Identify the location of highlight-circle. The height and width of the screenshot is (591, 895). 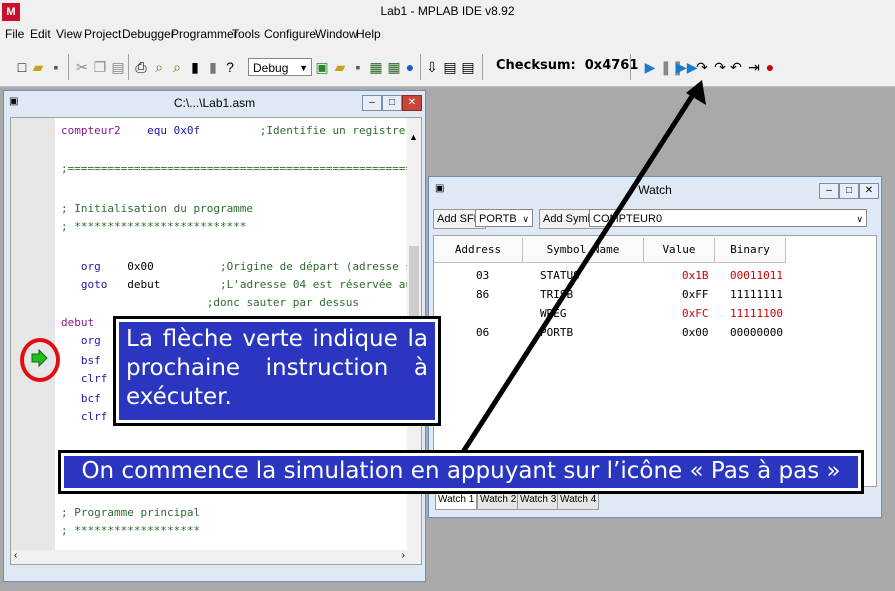
(40, 360).